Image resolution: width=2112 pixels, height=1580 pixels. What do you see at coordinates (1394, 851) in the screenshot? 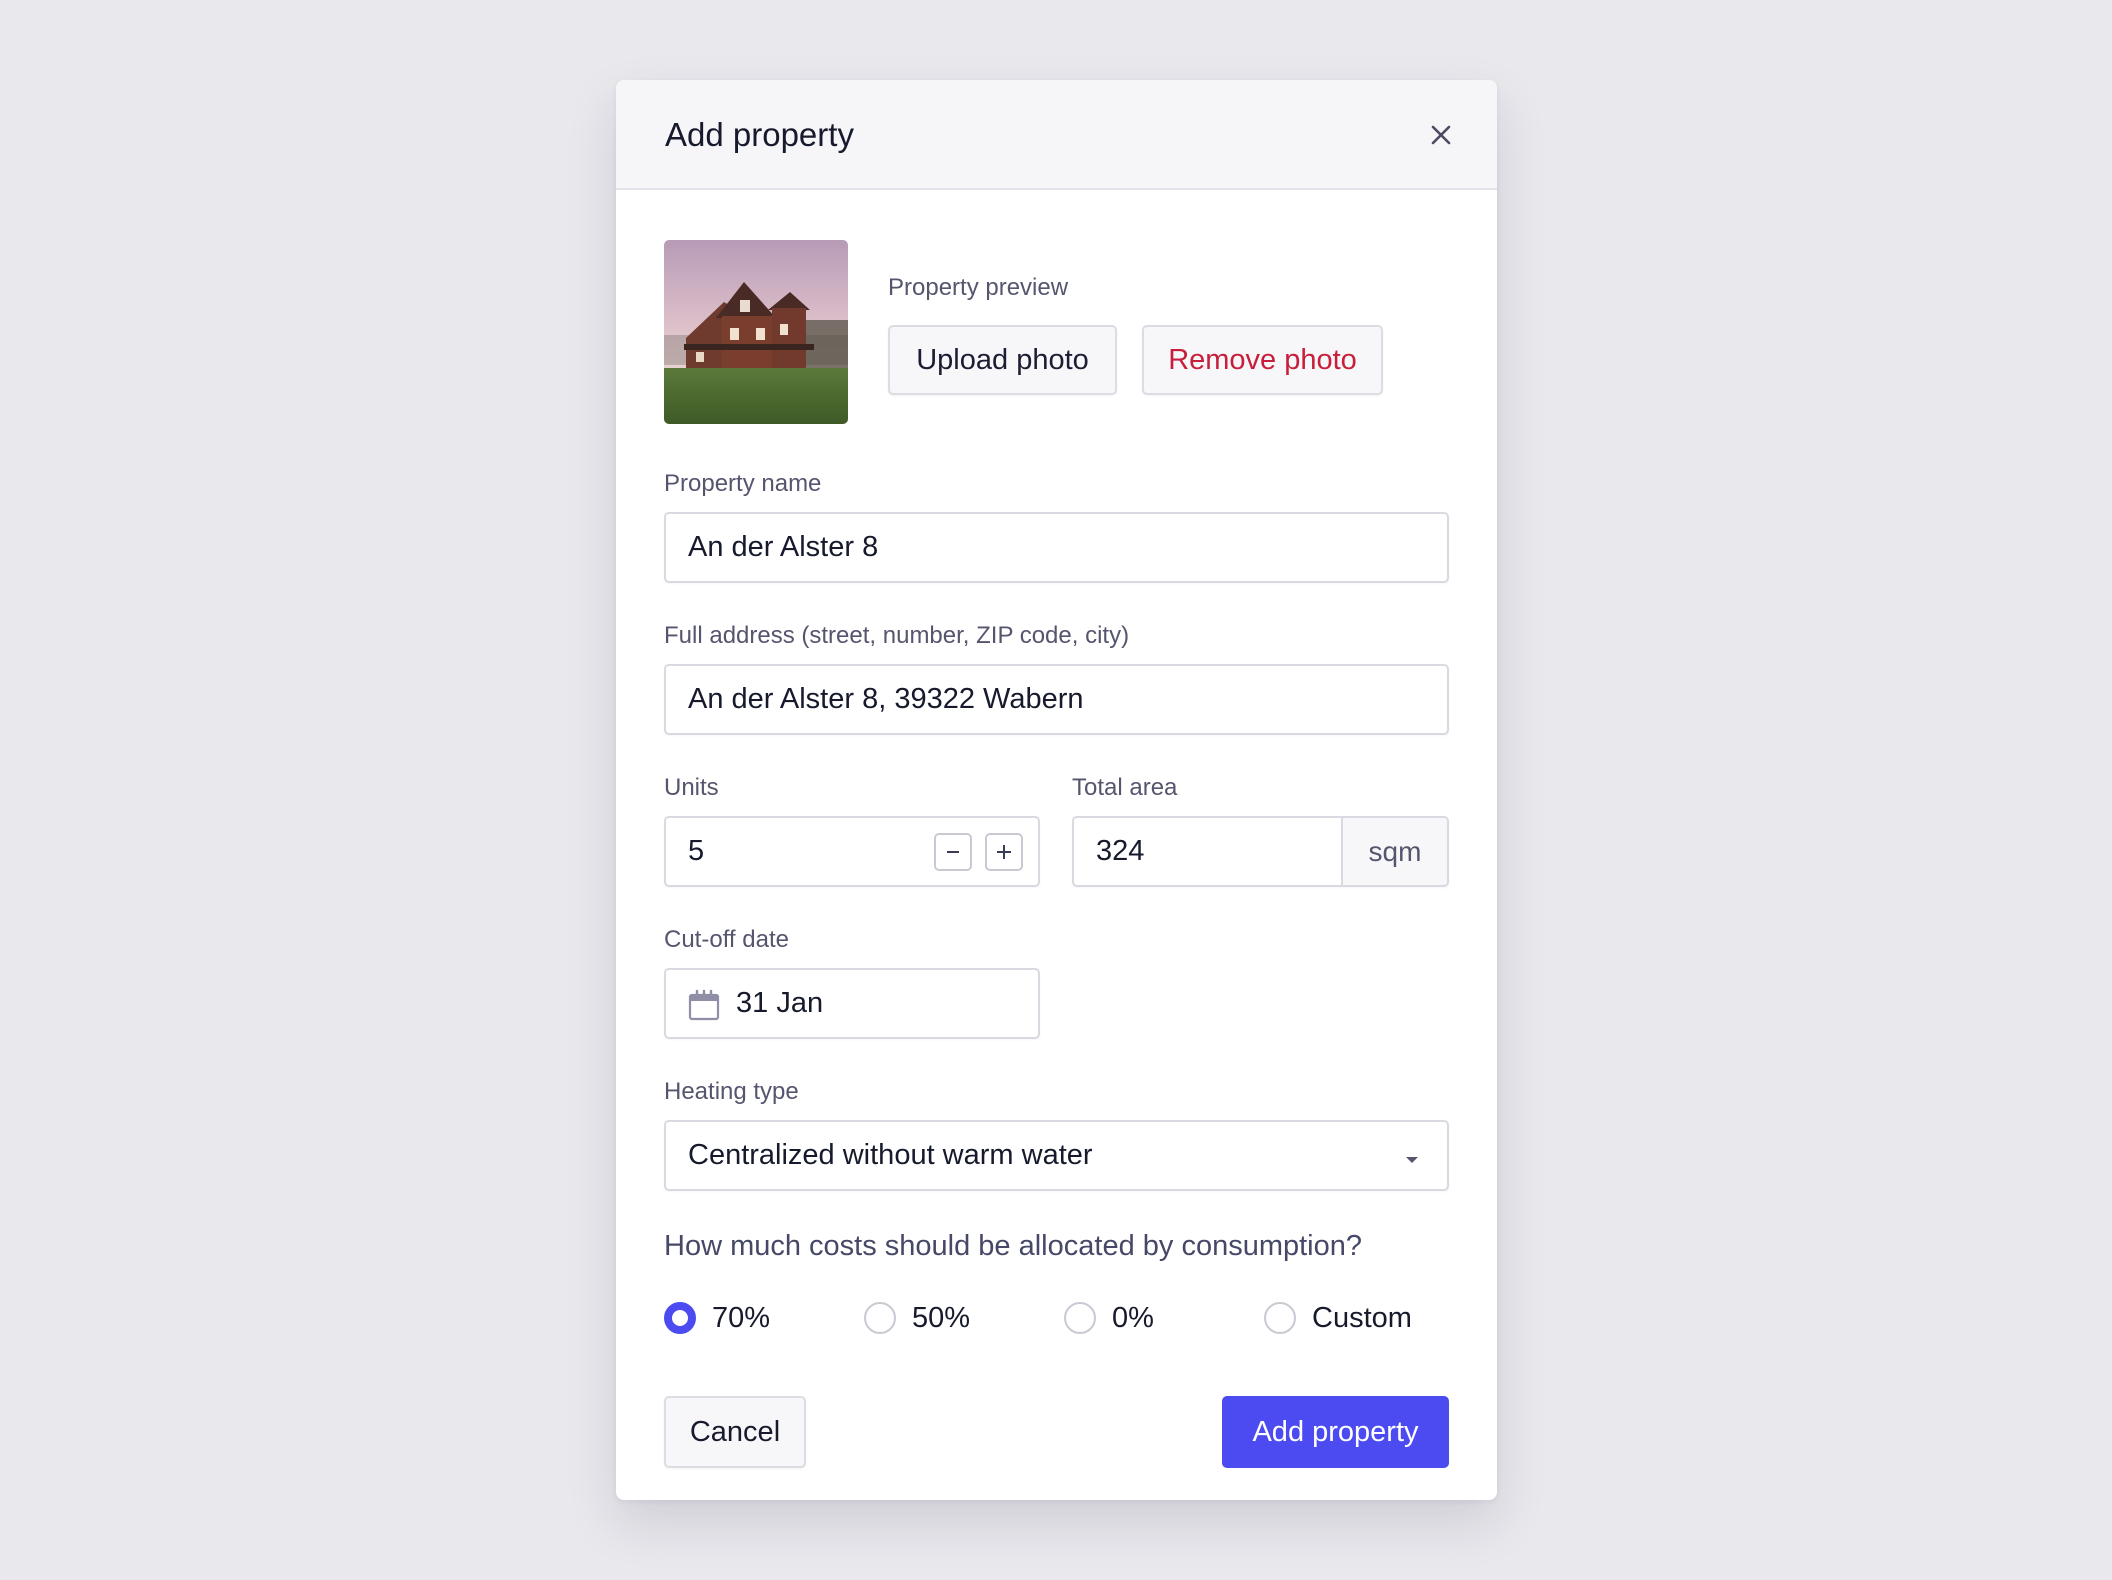
I see `area-unit-suffix: sqm` at bounding box center [1394, 851].